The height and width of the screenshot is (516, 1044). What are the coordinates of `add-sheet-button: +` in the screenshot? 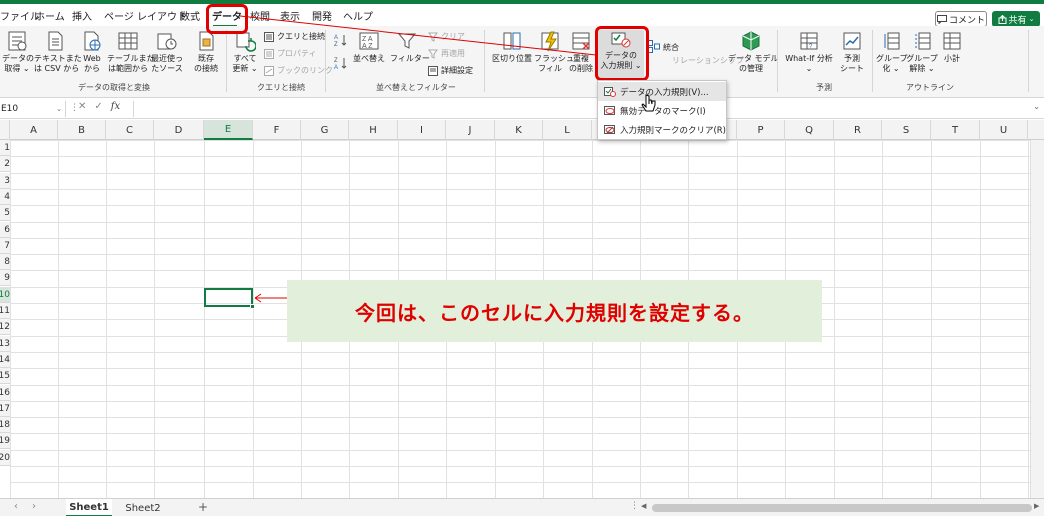 It's located at (203, 507).